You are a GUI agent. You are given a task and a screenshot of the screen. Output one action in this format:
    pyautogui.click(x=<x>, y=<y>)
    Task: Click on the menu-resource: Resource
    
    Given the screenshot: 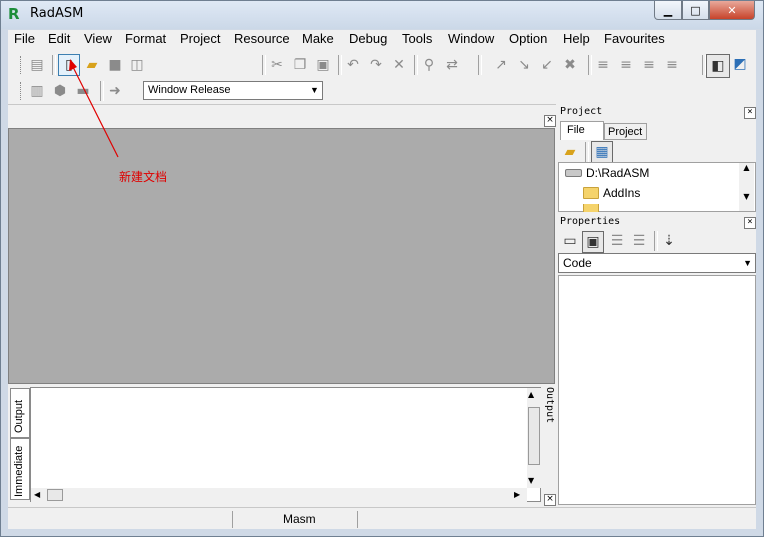 What is the action you would take?
    pyautogui.click(x=262, y=38)
    